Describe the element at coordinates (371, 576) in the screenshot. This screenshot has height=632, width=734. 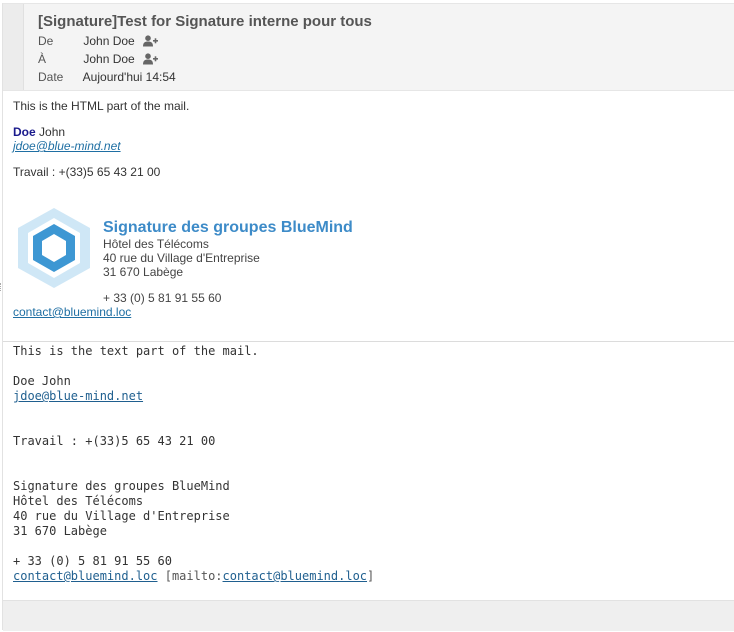
I see `text-mailto-suffix: ]` at that location.